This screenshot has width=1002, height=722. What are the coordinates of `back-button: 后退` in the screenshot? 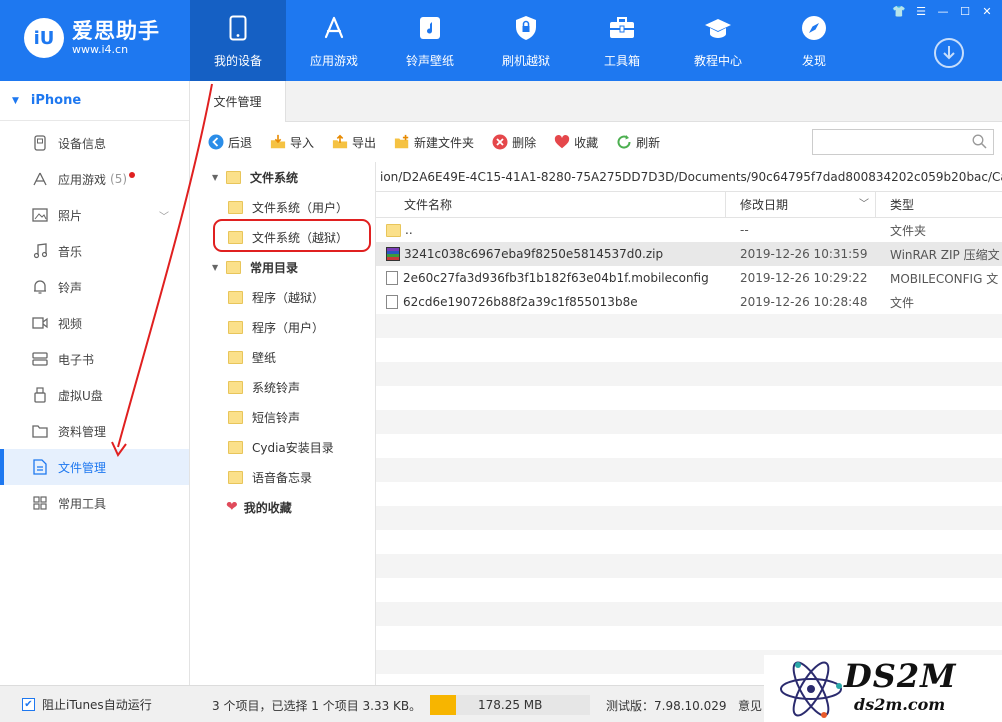 It's located at (230, 142).